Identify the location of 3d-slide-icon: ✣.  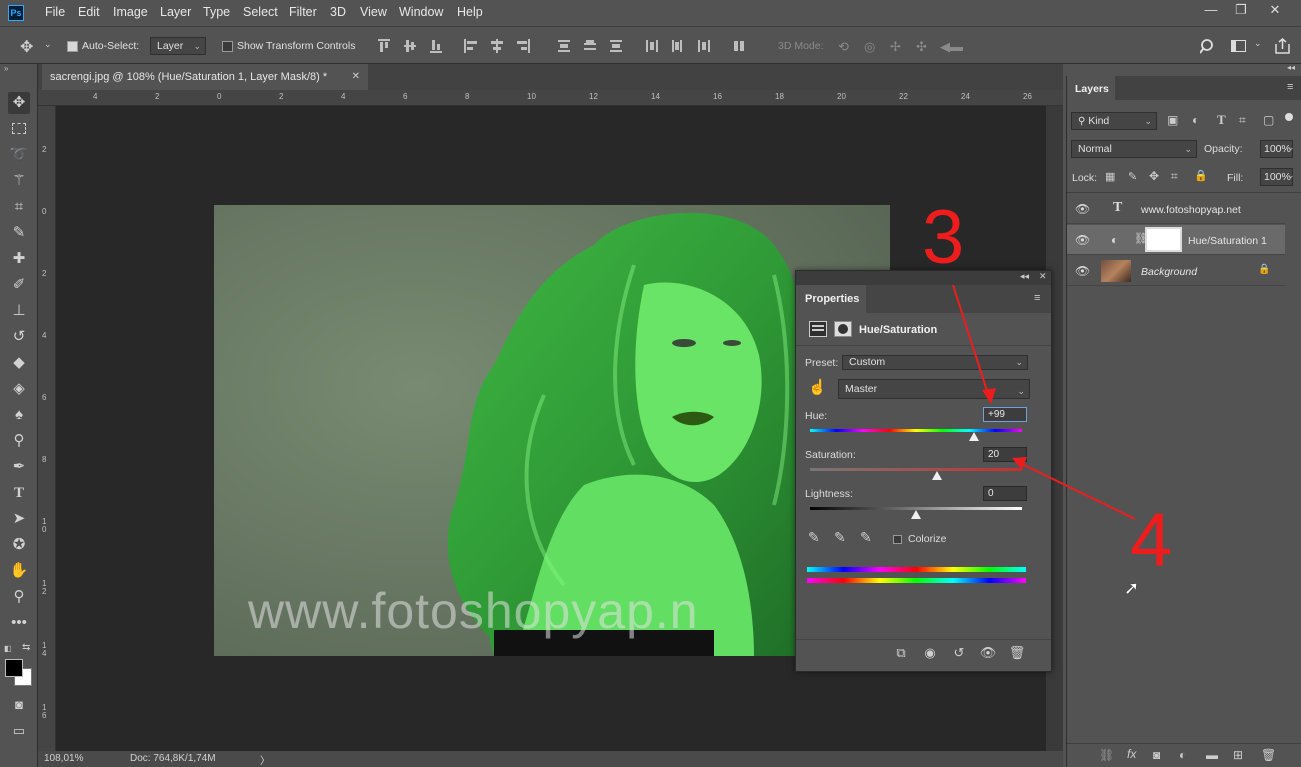
(921, 47).